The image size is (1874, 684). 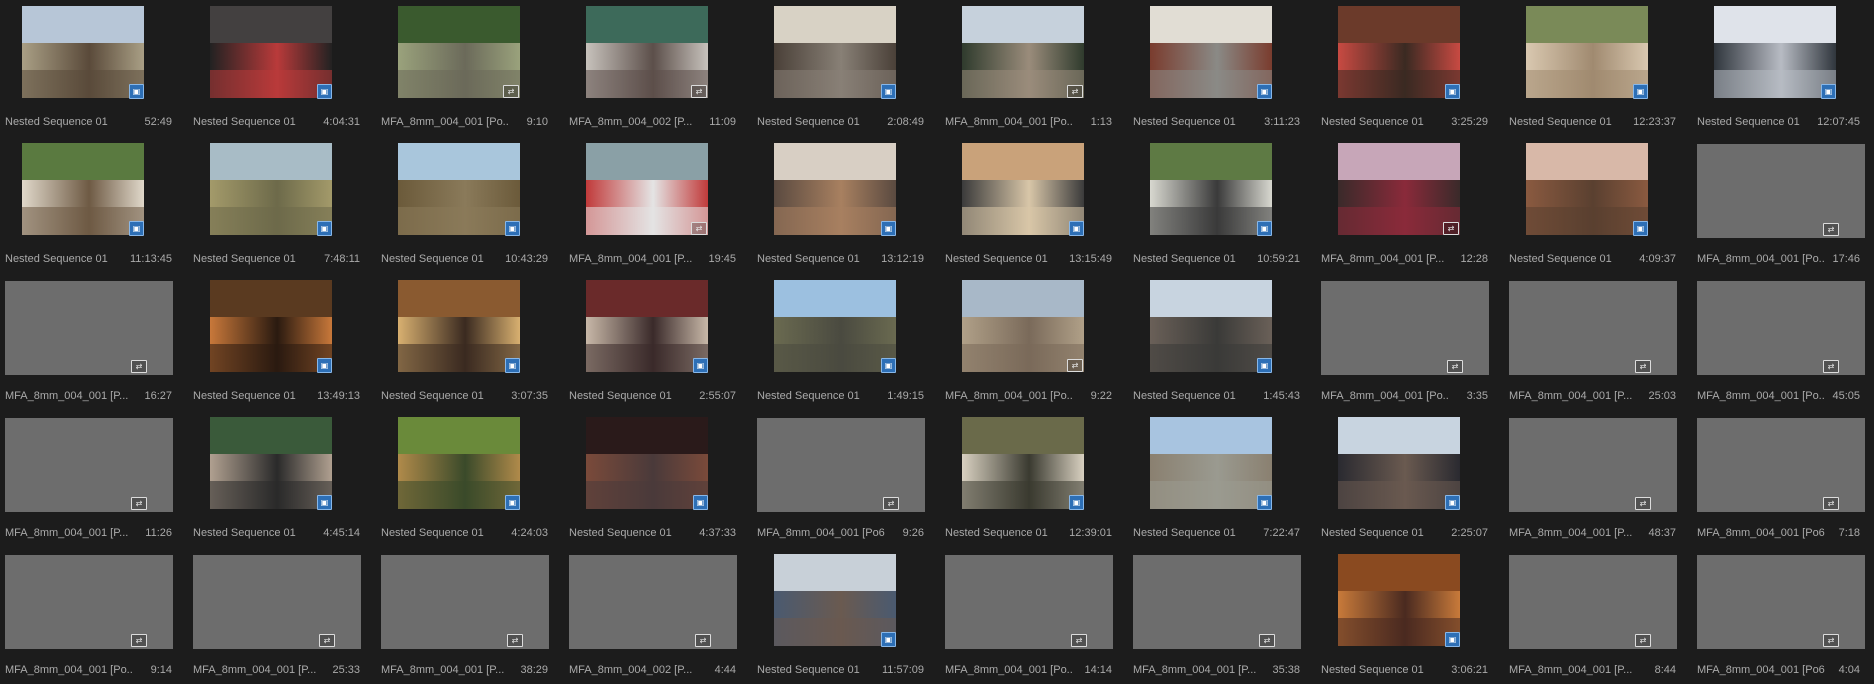 What do you see at coordinates (1776, 71) in the screenshot?
I see `clip-tile: ▣ Nested Sequence 01 12:07:45` at bounding box center [1776, 71].